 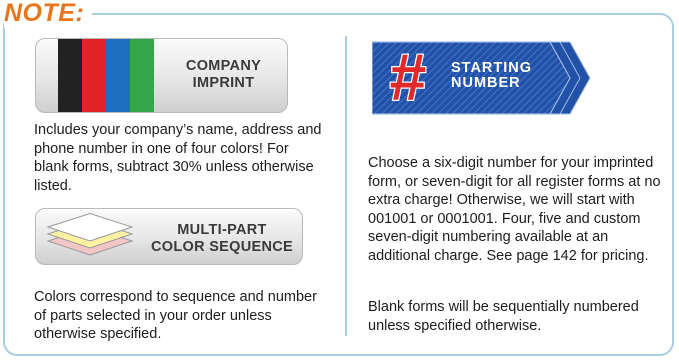 What do you see at coordinates (346, 186) in the screenshot?
I see `column-divider` at bounding box center [346, 186].